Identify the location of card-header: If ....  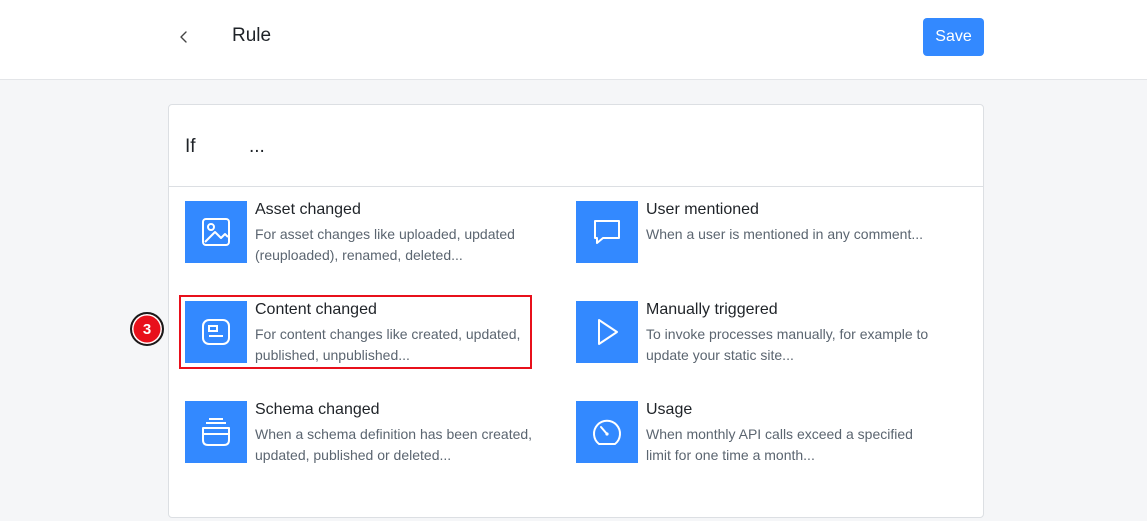
(576, 146).